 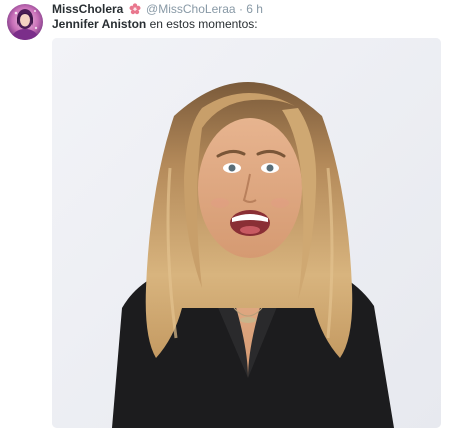 What do you see at coordinates (203, 24) in the screenshot?
I see `tweet-body: en estos momentos:` at bounding box center [203, 24].